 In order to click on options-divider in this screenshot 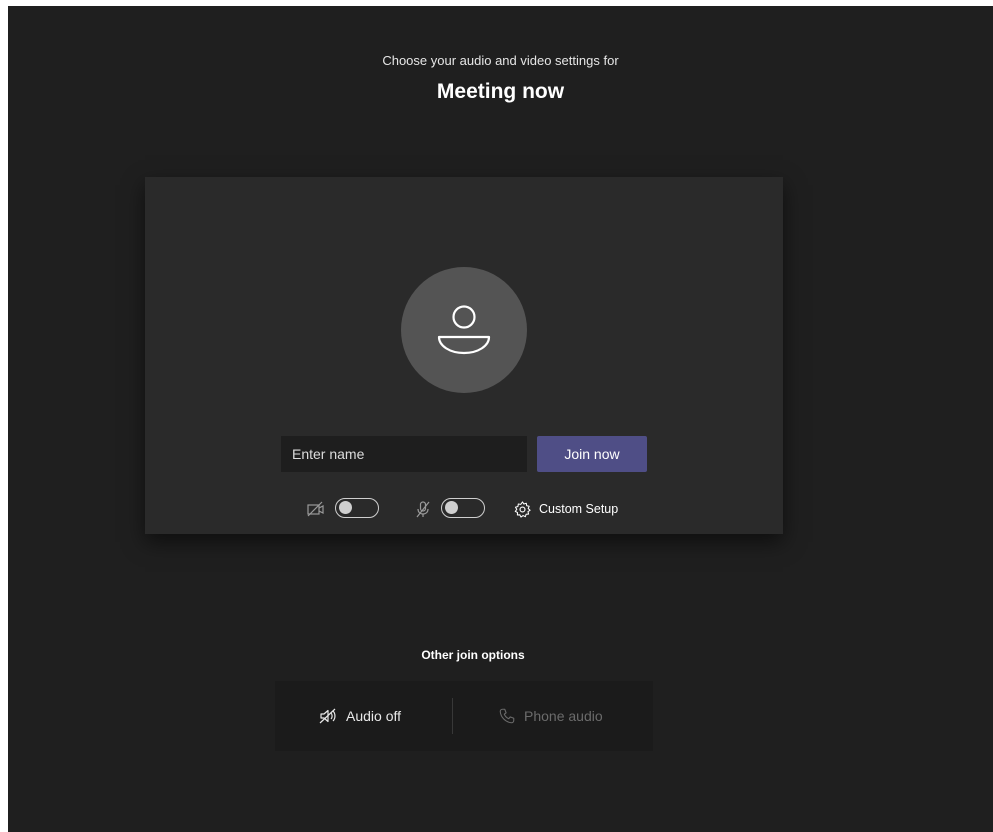, I will do `click(452, 716)`.